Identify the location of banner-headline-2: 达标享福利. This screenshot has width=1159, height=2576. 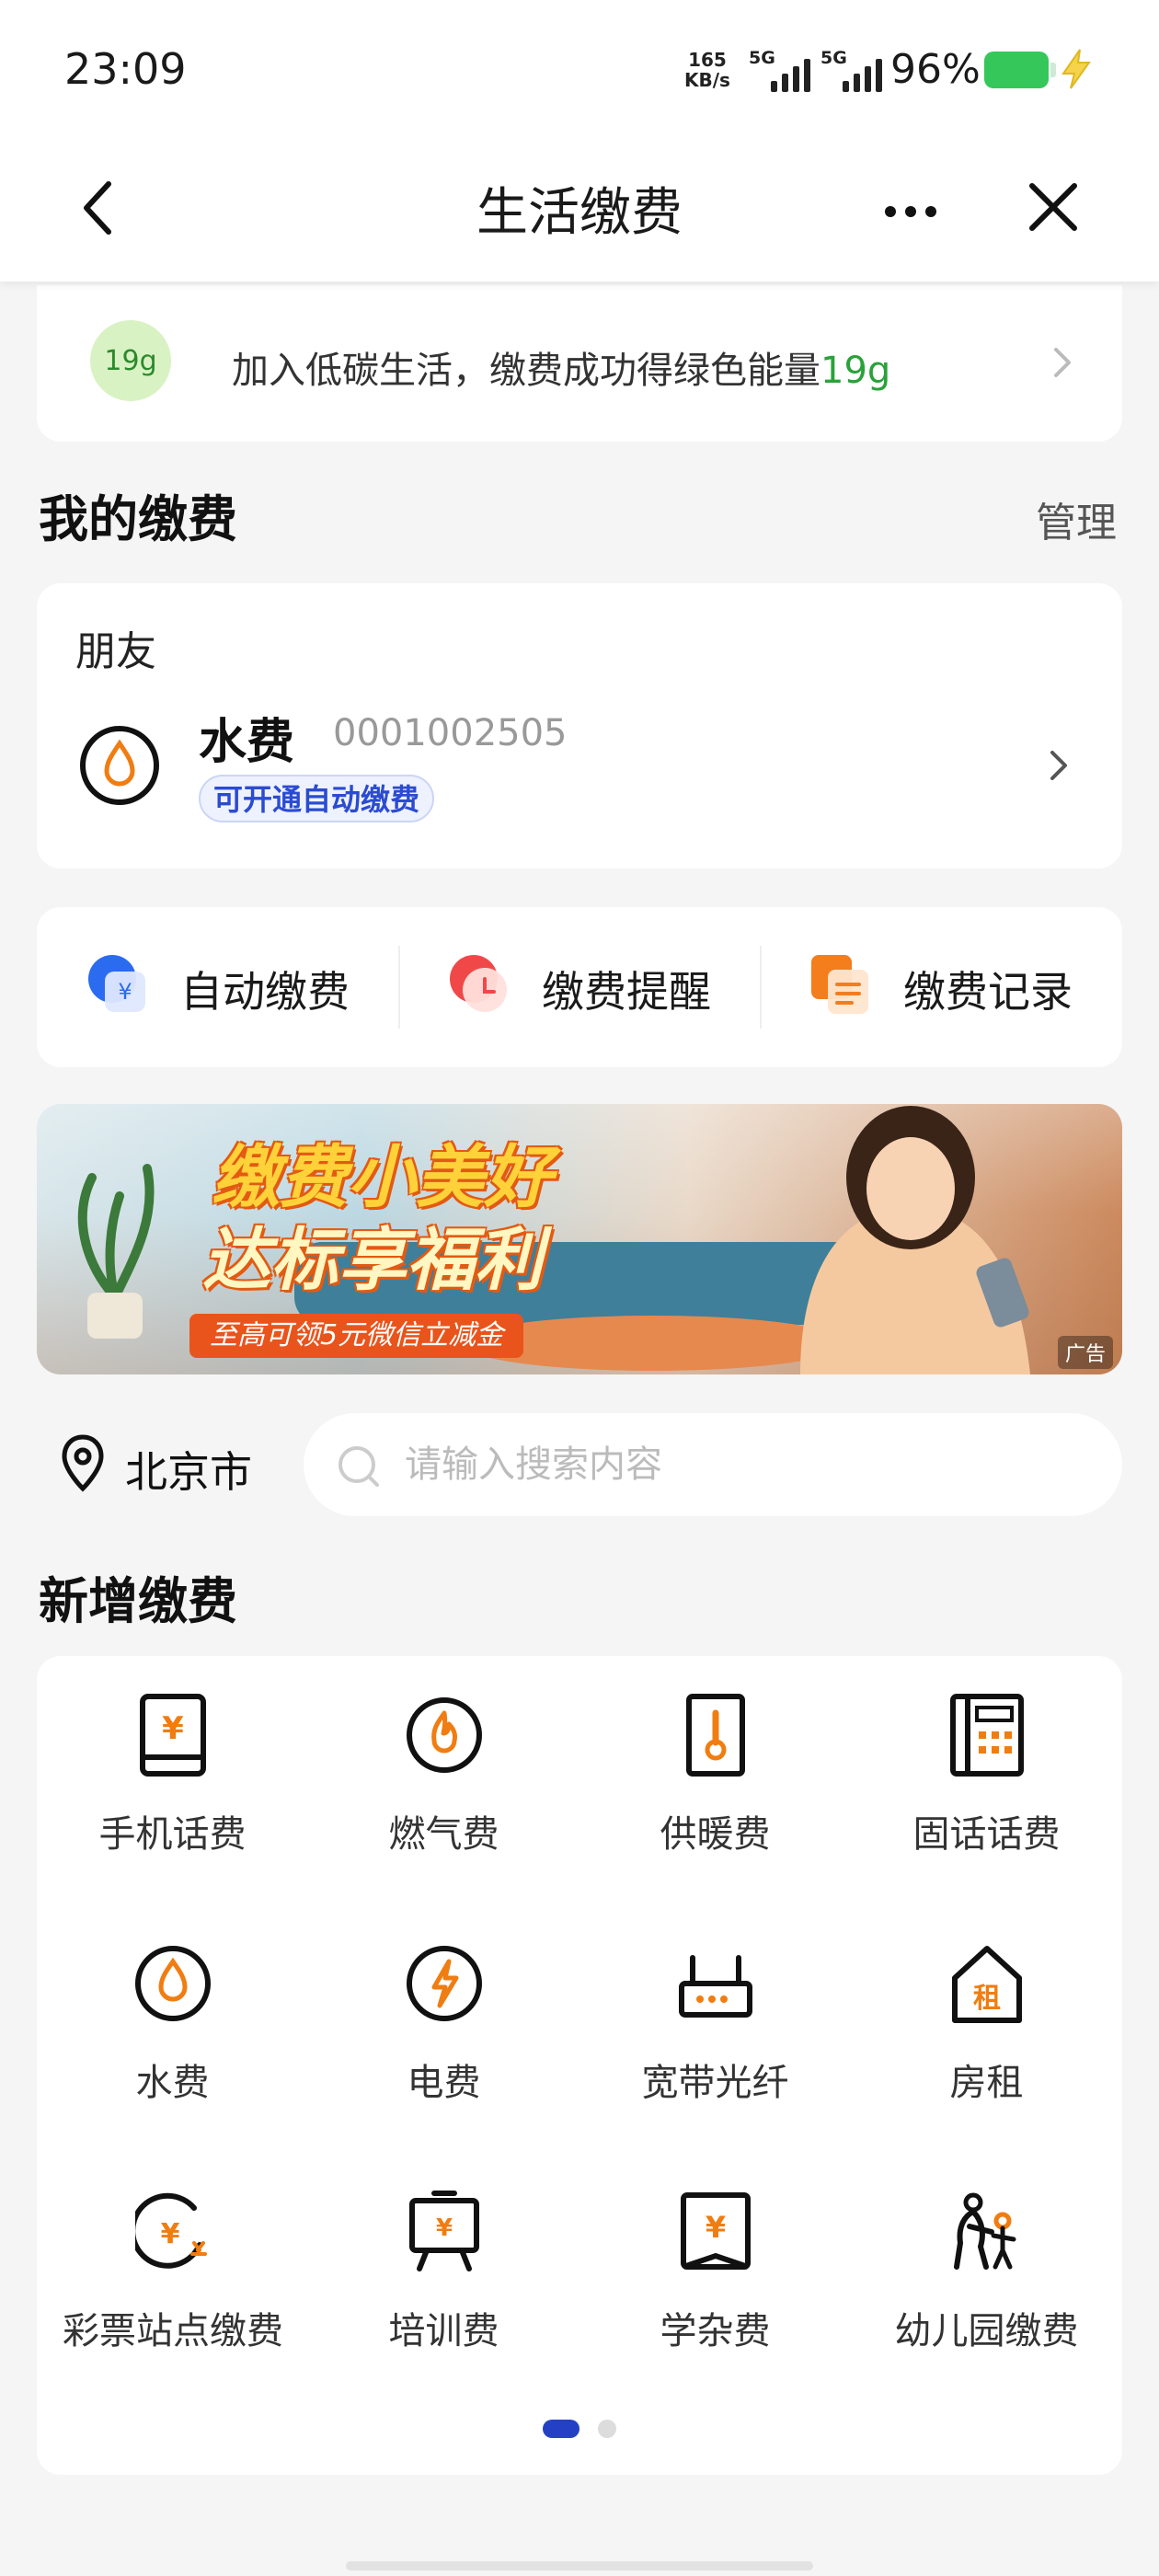
(372, 1260).